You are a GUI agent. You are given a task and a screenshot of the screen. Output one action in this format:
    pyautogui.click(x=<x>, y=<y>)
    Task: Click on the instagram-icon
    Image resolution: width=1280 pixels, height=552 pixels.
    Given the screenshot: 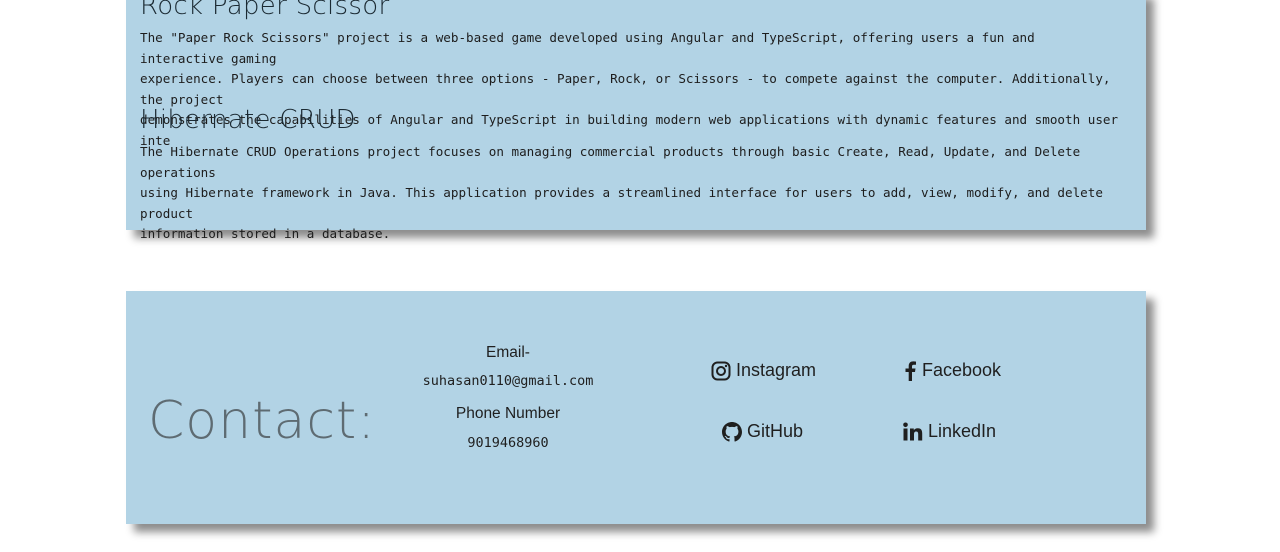 What is the action you would take?
    pyautogui.click(x=721, y=370)
    